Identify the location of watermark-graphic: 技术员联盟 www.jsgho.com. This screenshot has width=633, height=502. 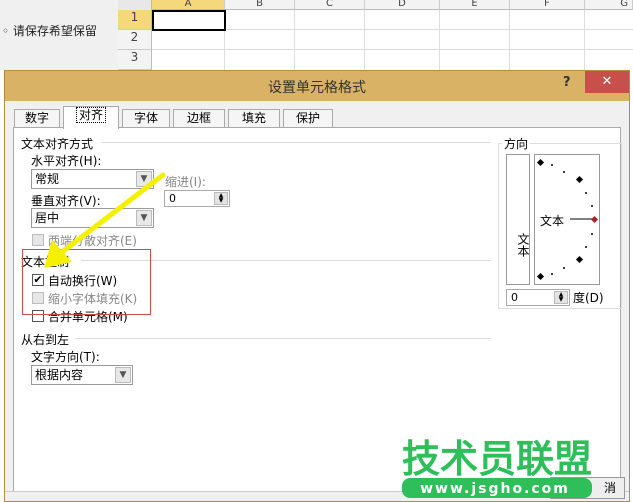
(497, 467).